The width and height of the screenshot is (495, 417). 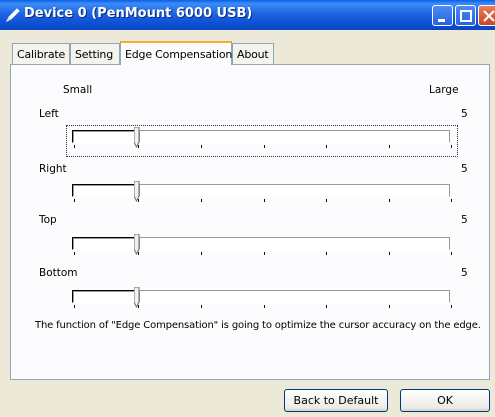 I want to click on right-slider, so click(x=263, y=192).